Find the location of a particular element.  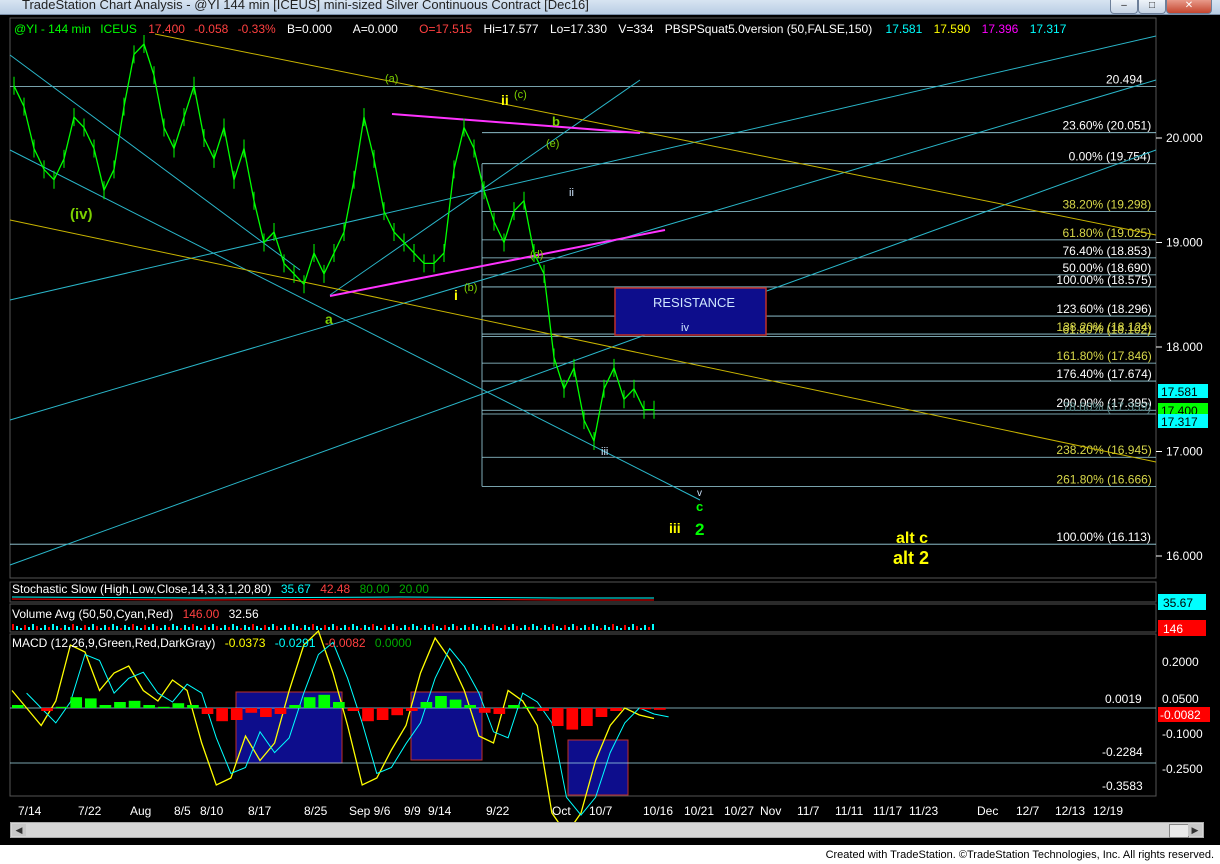

date-tick-label: Aug is located at coordinates (140, 811).